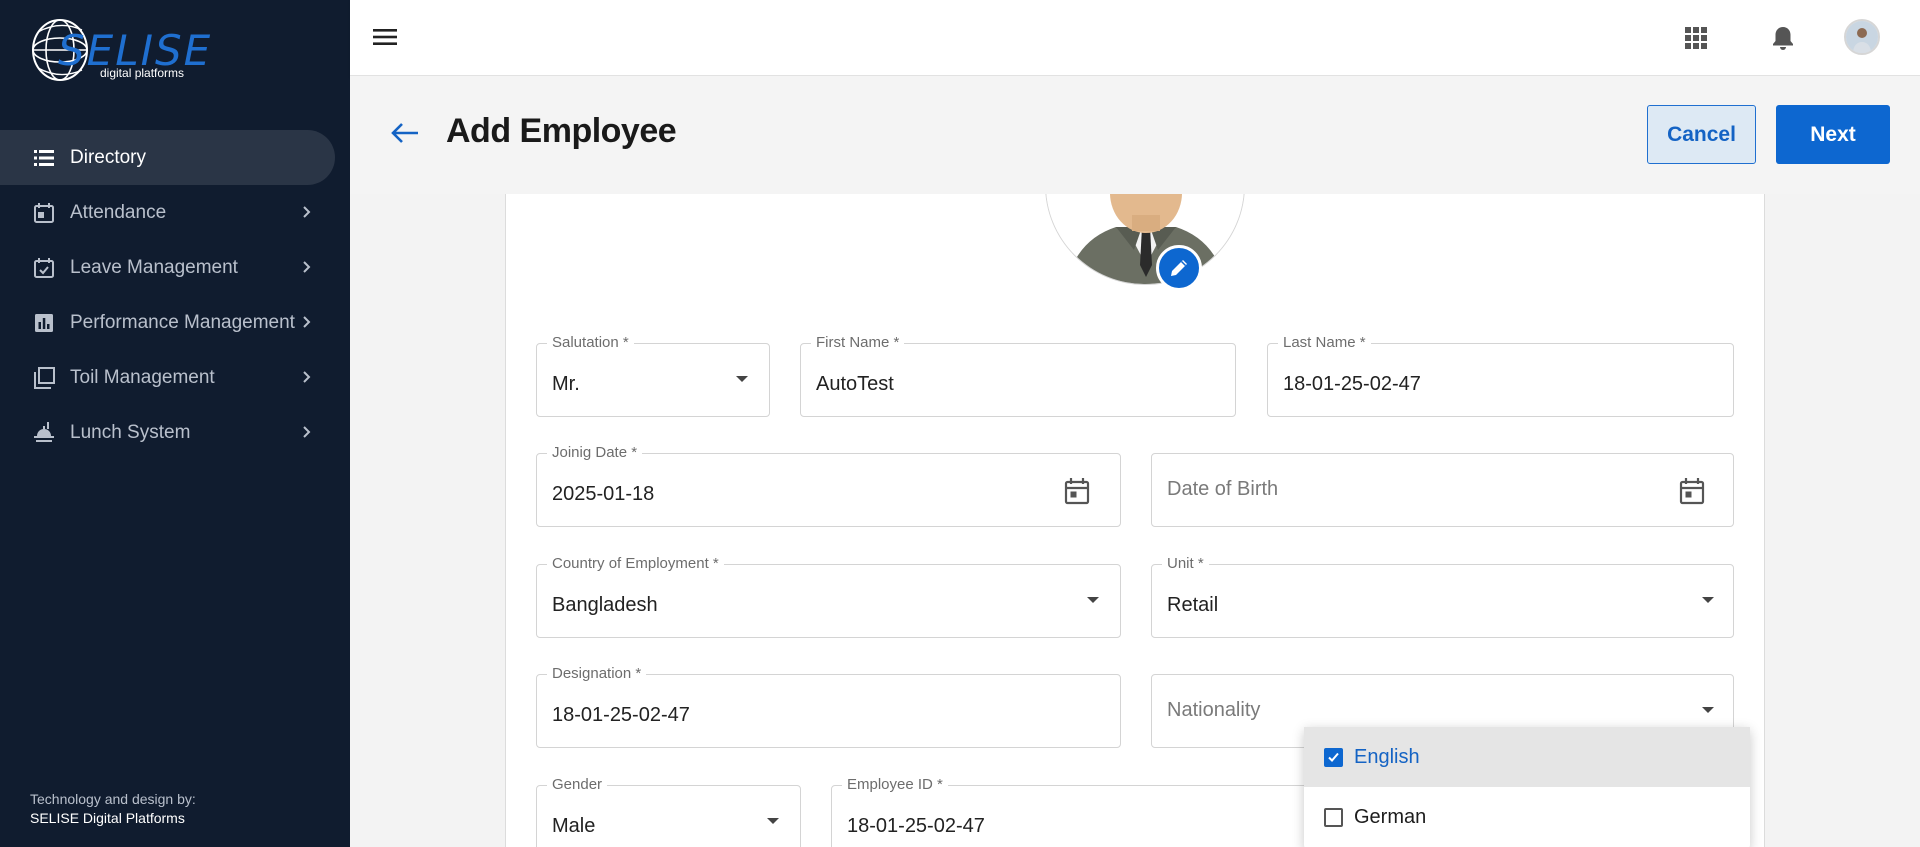 The image size is (1920, 847). What do you see at coordinates (828, 485) in the screenshot?
I see `joining-date-field: Joinig Date * 2025-01-18` at bounding box center [828, 485].